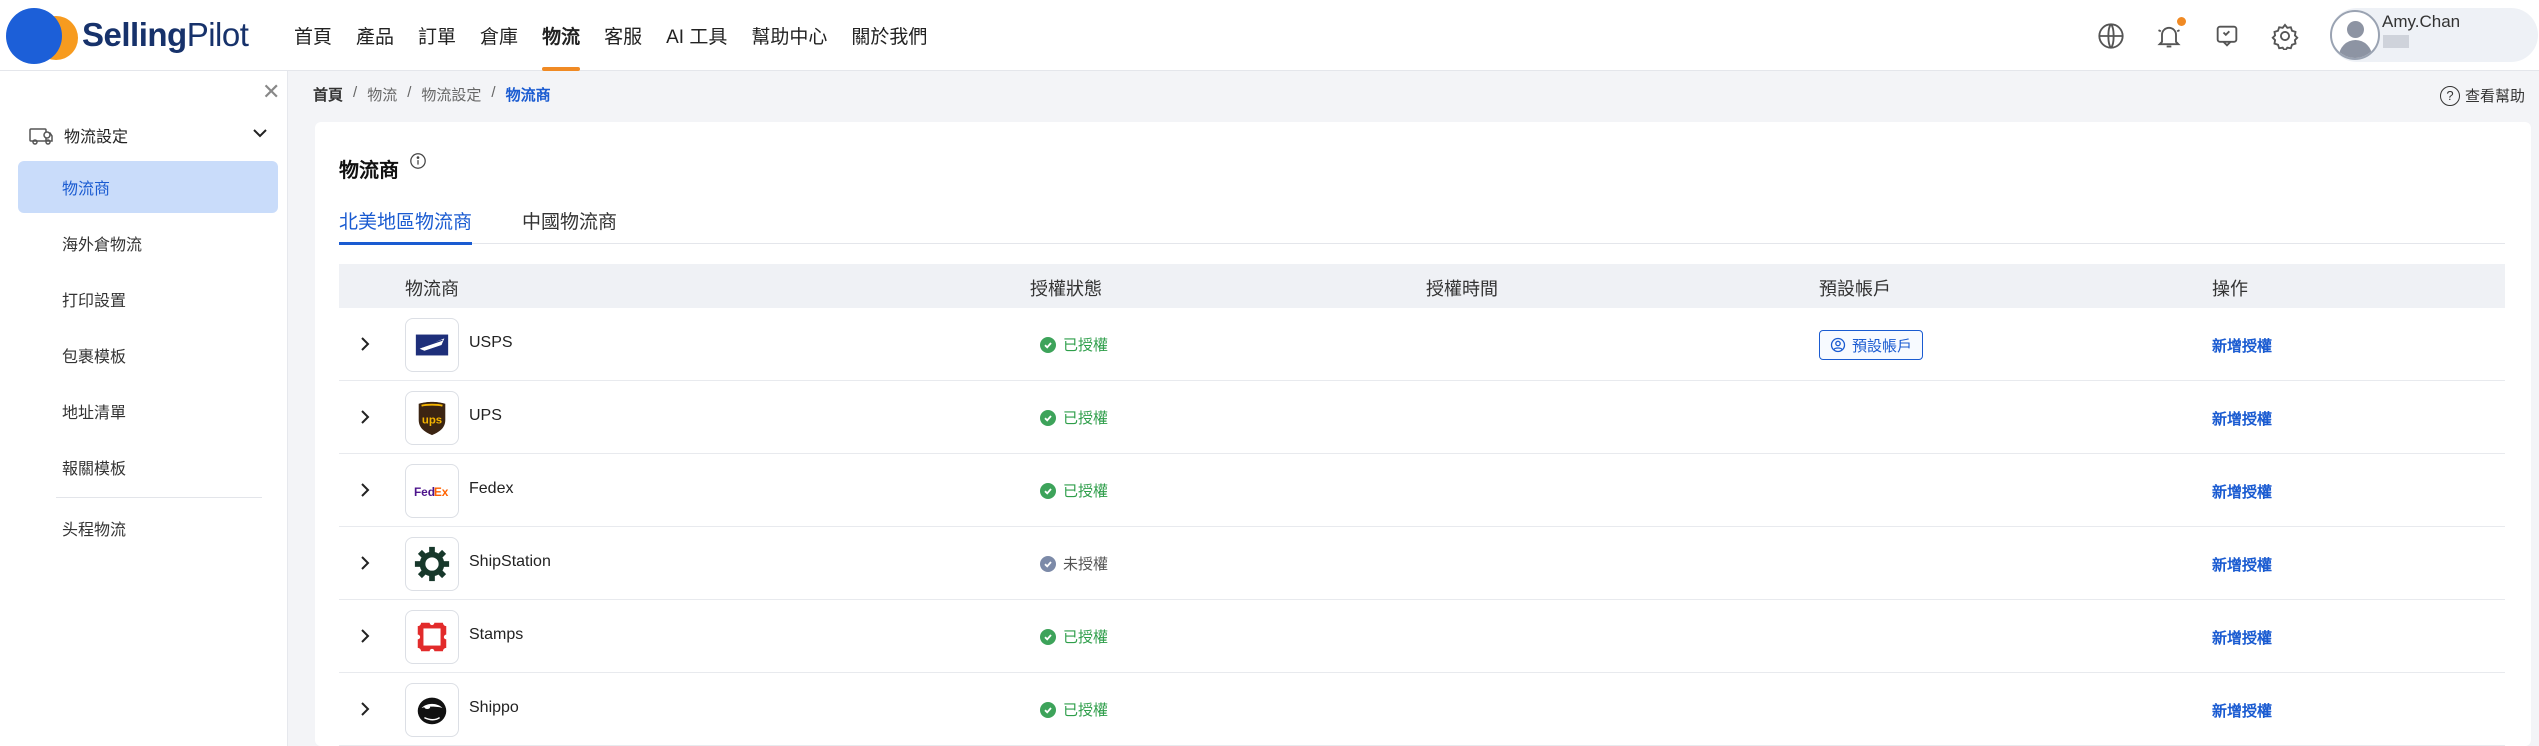  Describe the element at coordinates (159, 497) in the screenshot. I see `sidebar-divider` at that location.